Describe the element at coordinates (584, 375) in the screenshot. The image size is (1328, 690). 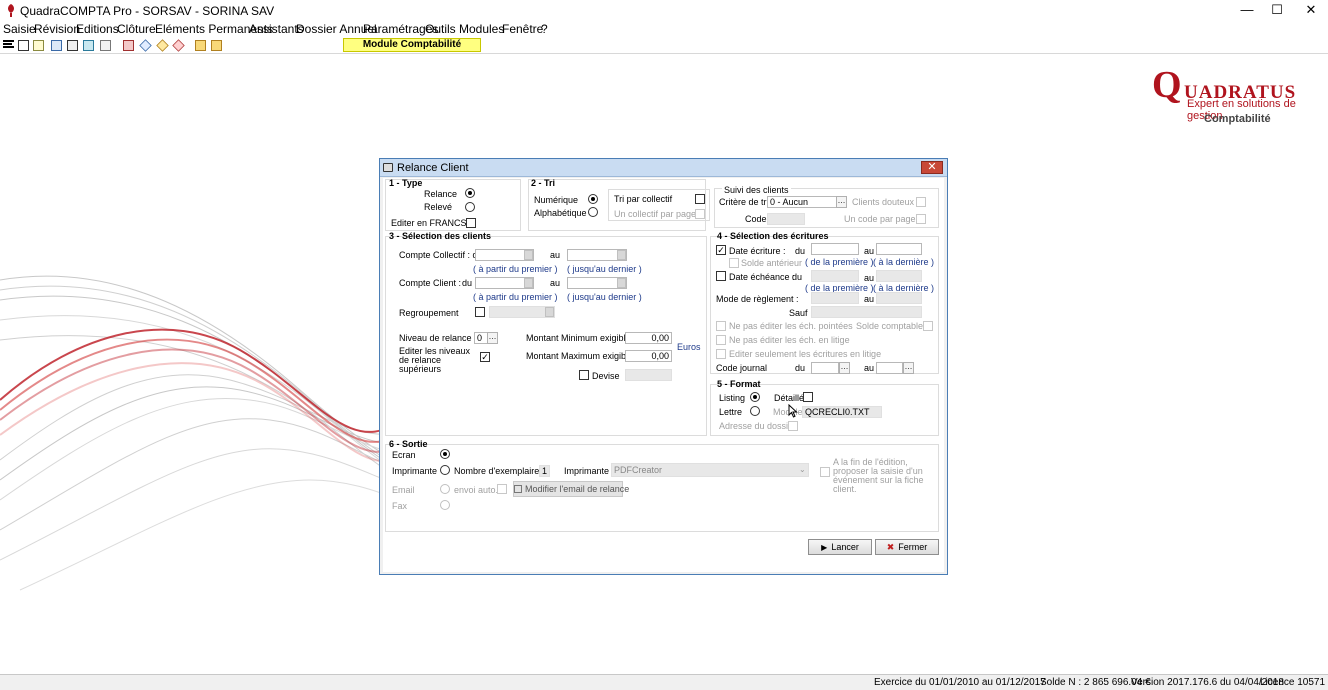
I see `devise-checkbox` at that location.